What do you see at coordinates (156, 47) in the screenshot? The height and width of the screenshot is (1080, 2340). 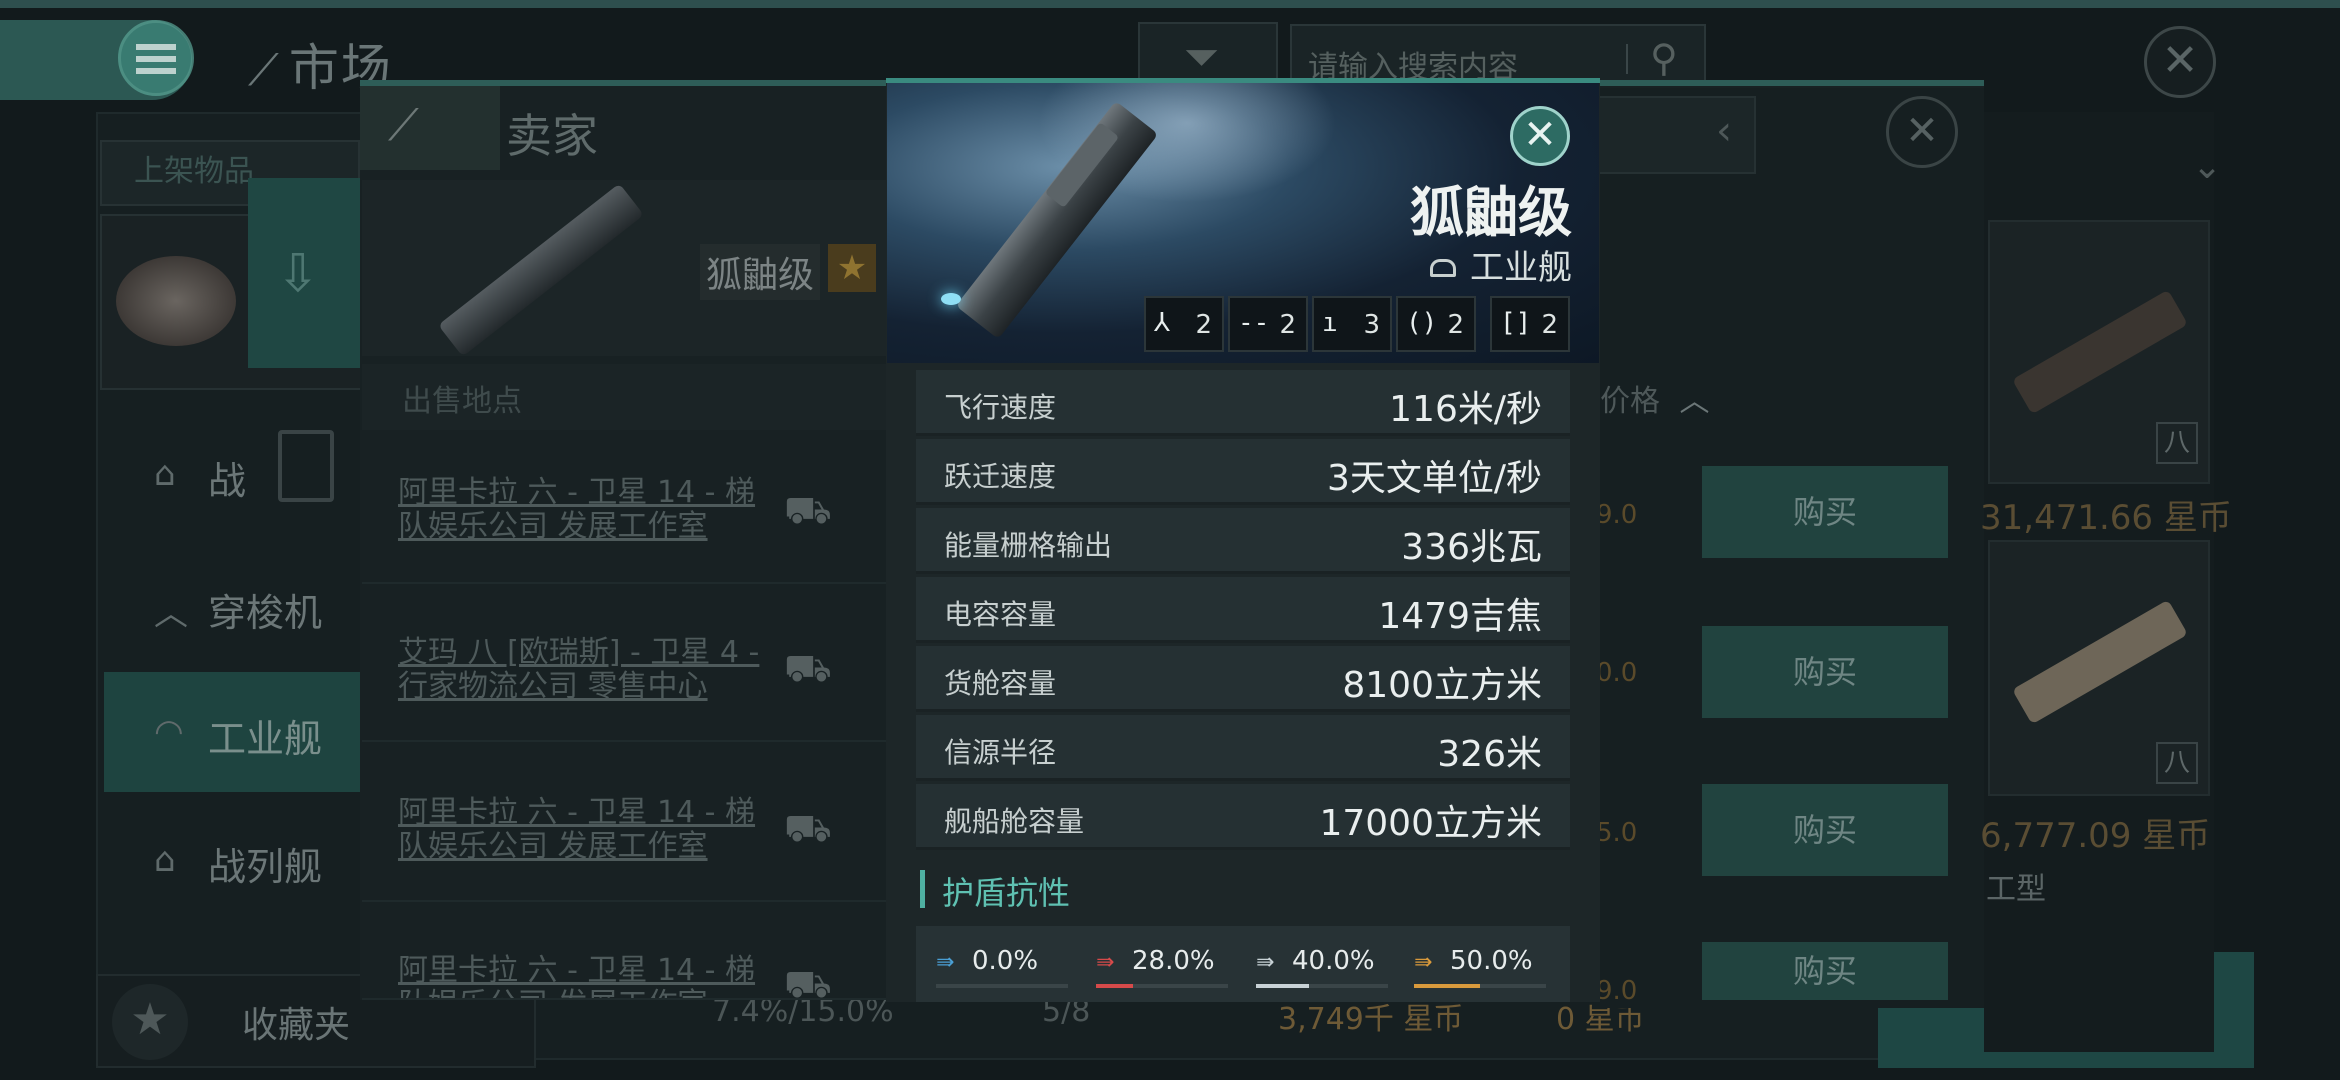 I see `hamburger-icon` at bounding box center [156, 47].